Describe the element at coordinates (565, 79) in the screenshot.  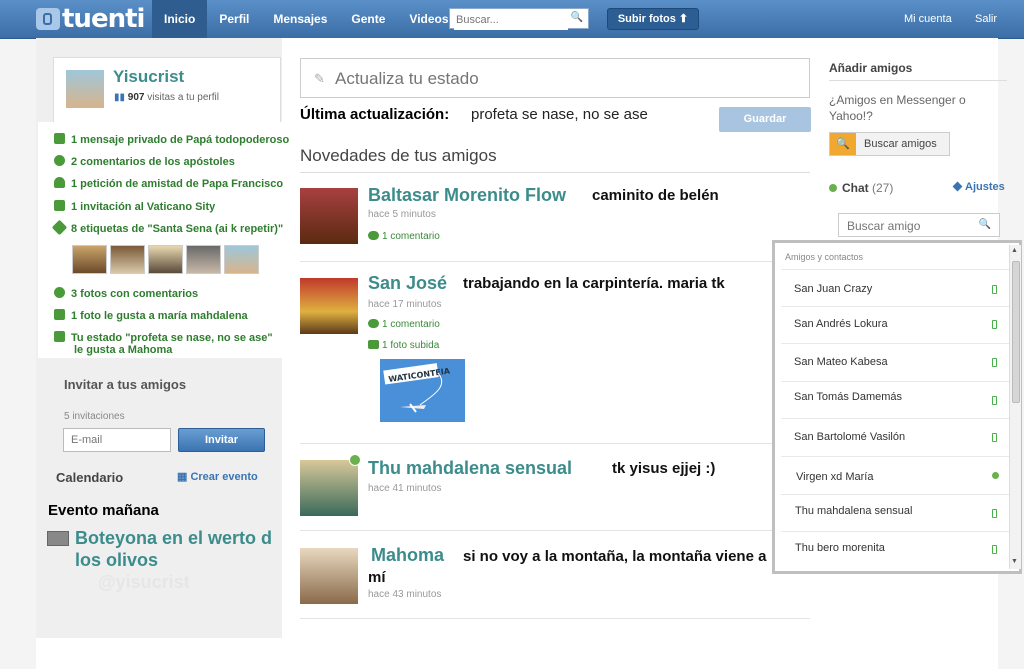
I see `status-input` at that location.